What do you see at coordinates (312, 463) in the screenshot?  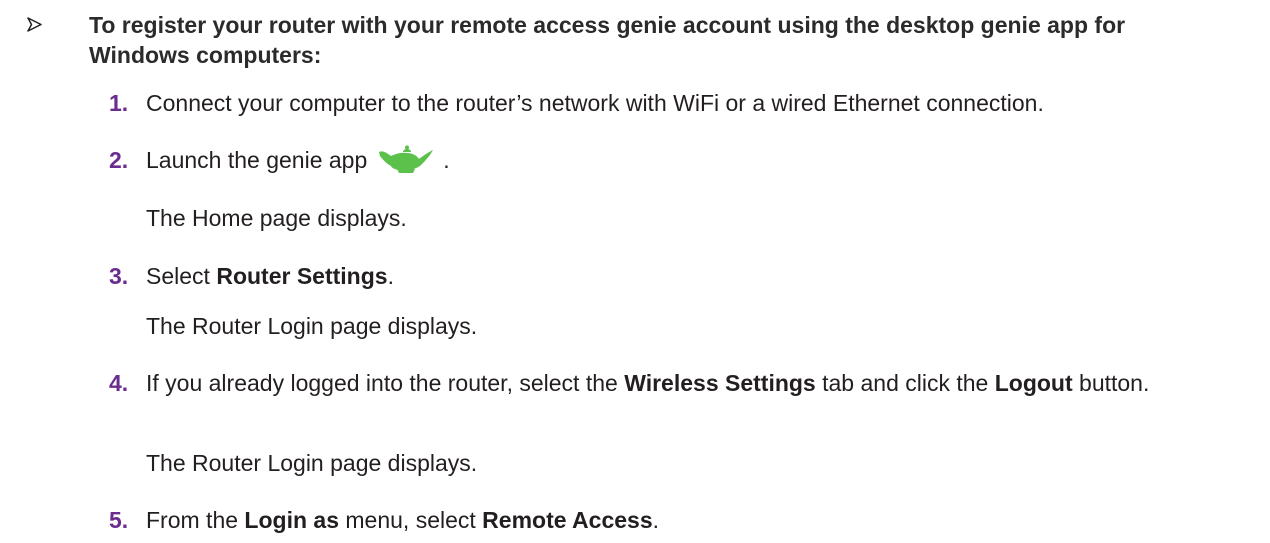 I see `step-4-result: The Router Login page displays.` at bounding box center [312, 463].